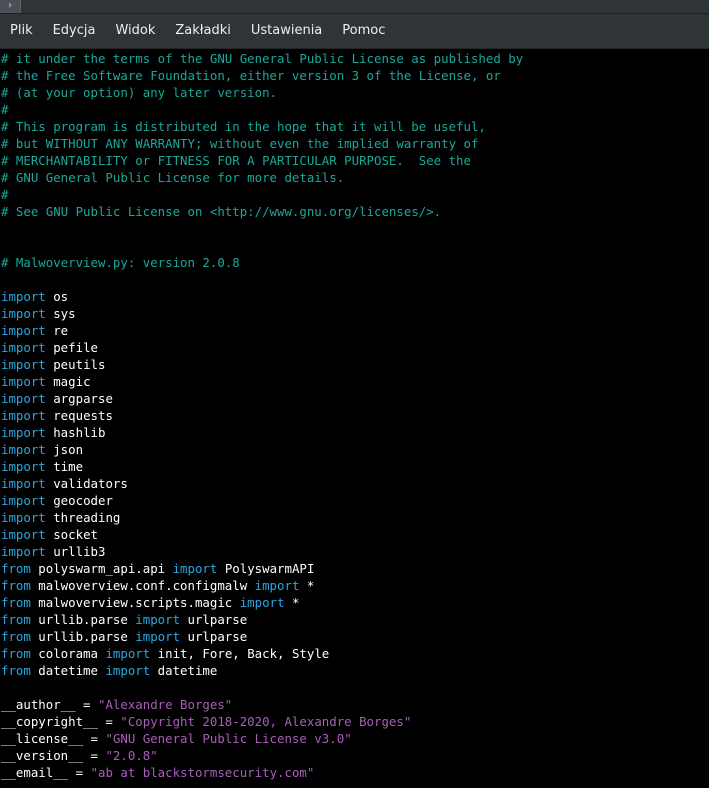 This screenshot has width=709, height=788. What do you see at coordinates (57, 296) in the screenshot?
I see `code-text: os` at bounding box center [57, 296].